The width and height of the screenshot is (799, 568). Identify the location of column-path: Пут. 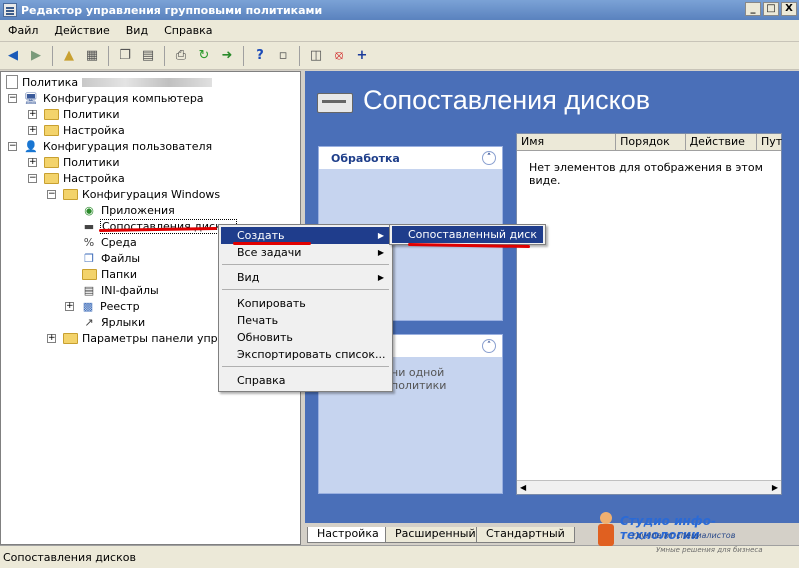
(769, 142).